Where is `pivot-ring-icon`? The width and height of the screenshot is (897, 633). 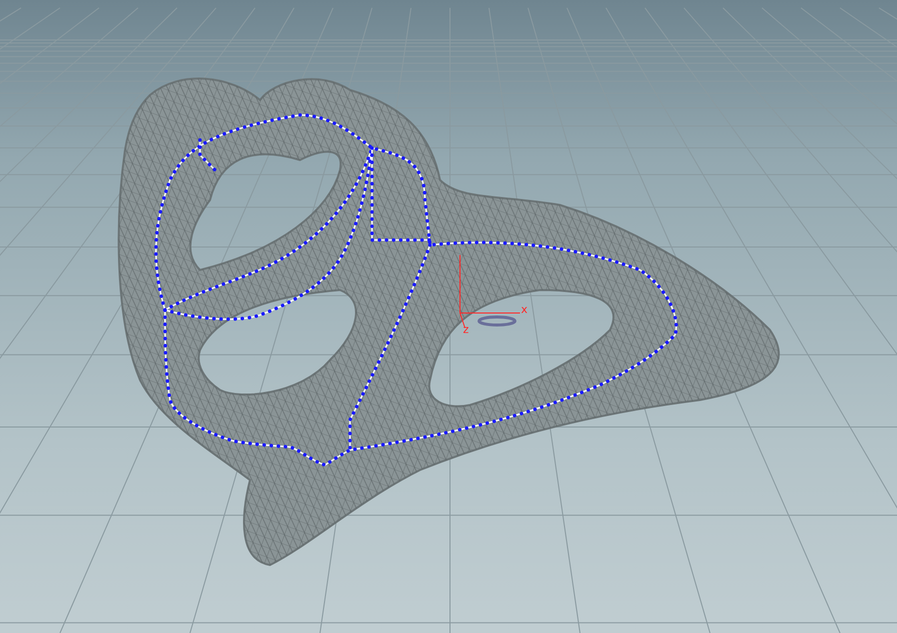 pivot-ring-icon is located at coordinates (497, 321).